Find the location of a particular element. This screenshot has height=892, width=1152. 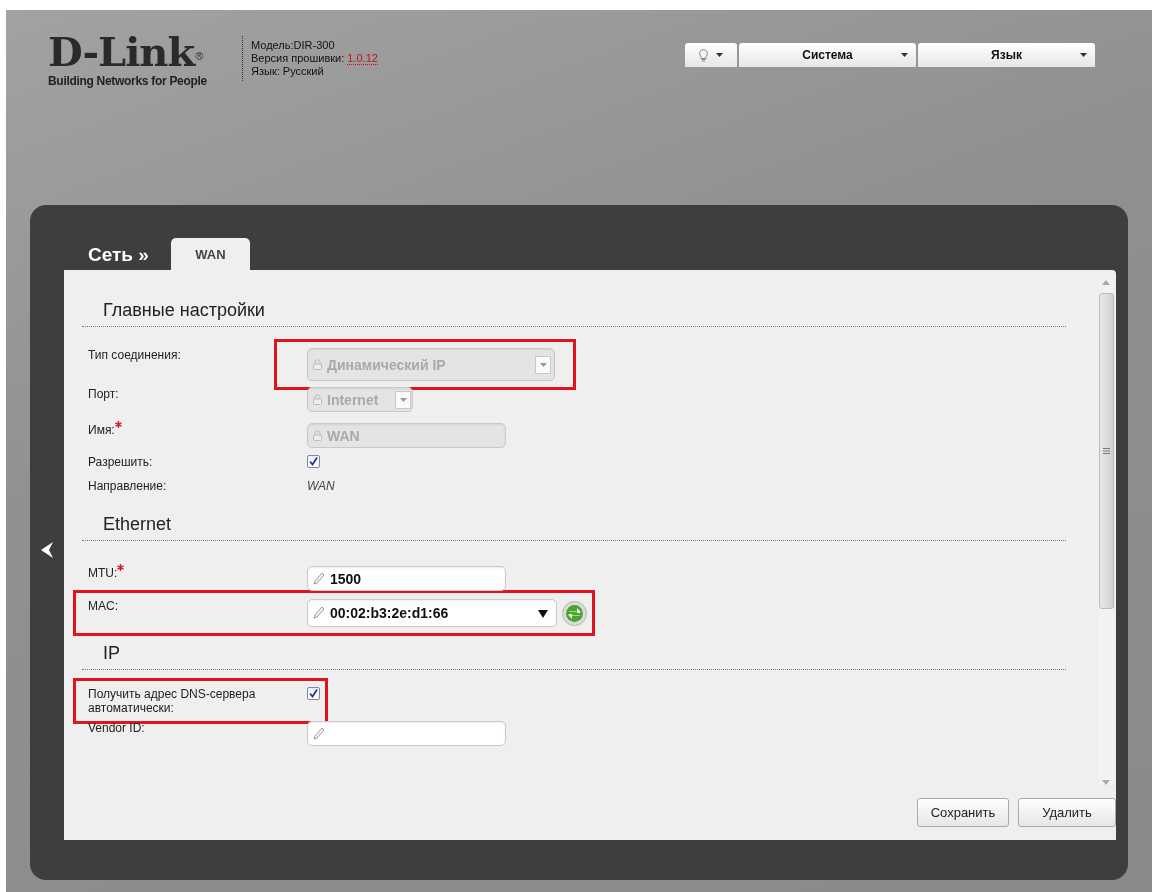

input-value: 1500 is located at coordinates (346, 578).